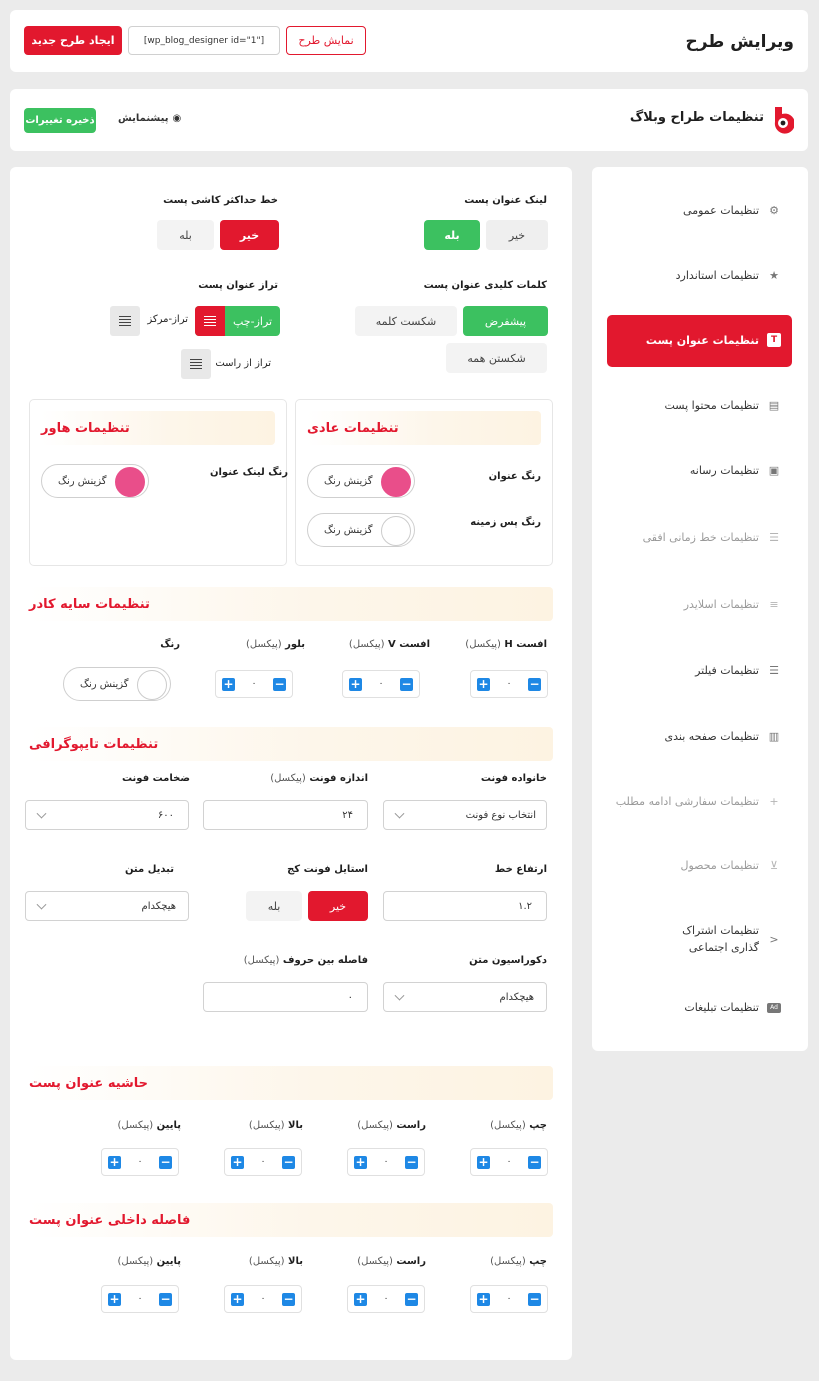  What do you see at coordinates (386, 1299) in the screenshot?
I see `padding-right-stepper: +۰−` at bounding box center [386, 1299].